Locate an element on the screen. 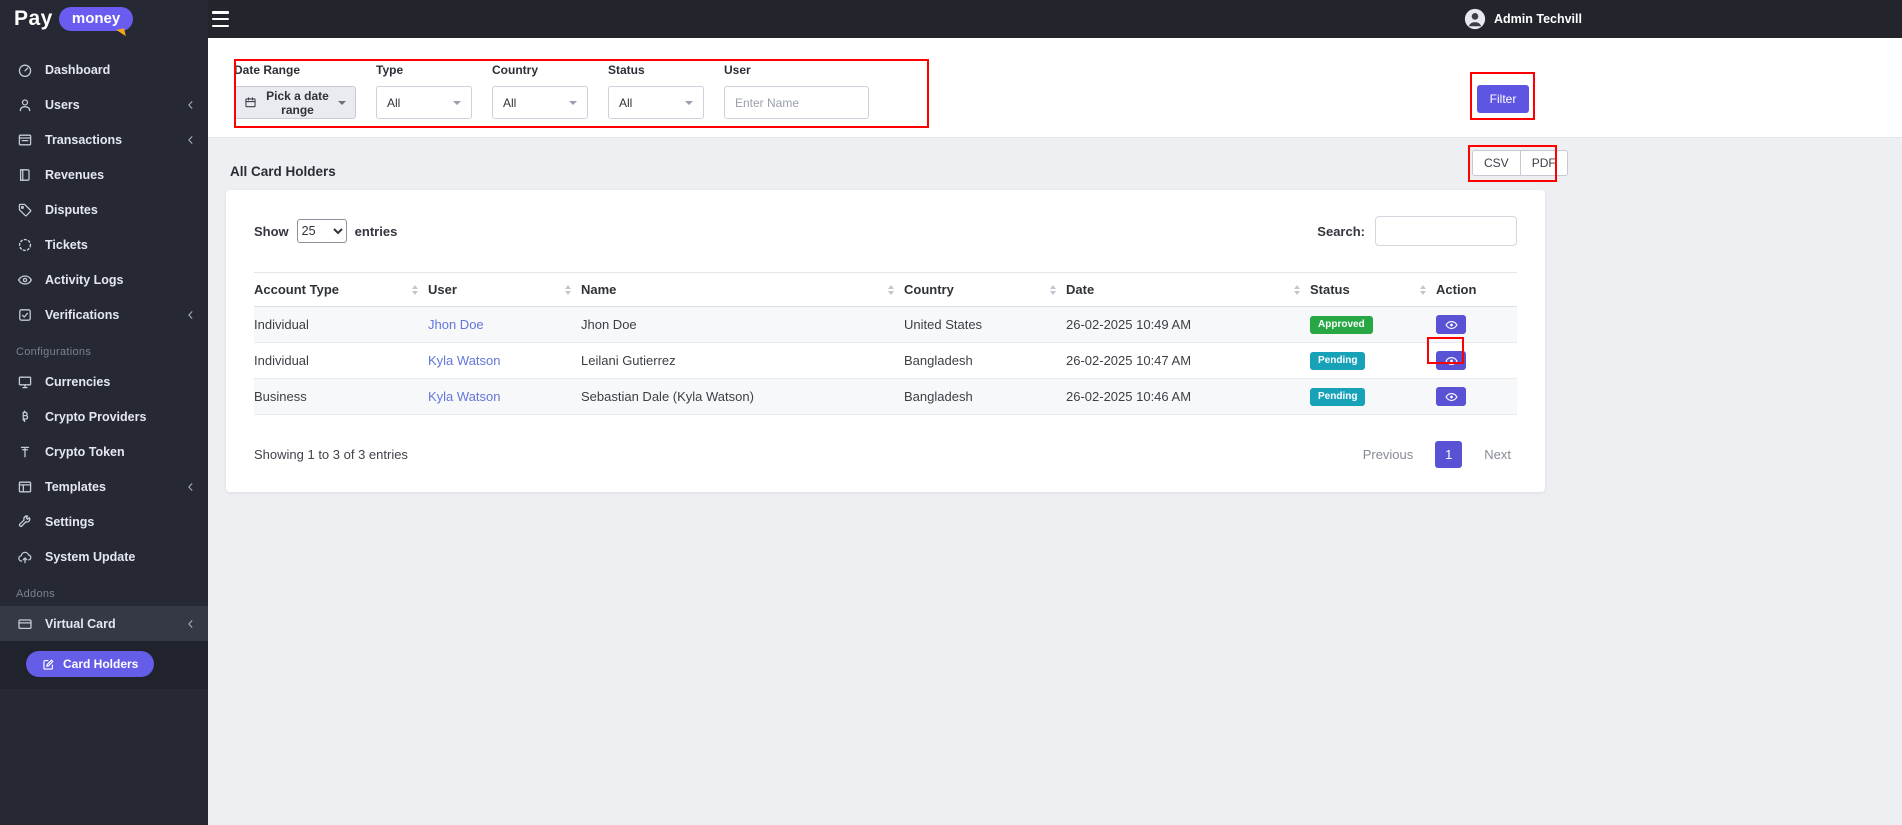 This screenshot has width=1902, height=825. sidebar-item-dashboard: Dashboard is located at coordinates (104, 69).